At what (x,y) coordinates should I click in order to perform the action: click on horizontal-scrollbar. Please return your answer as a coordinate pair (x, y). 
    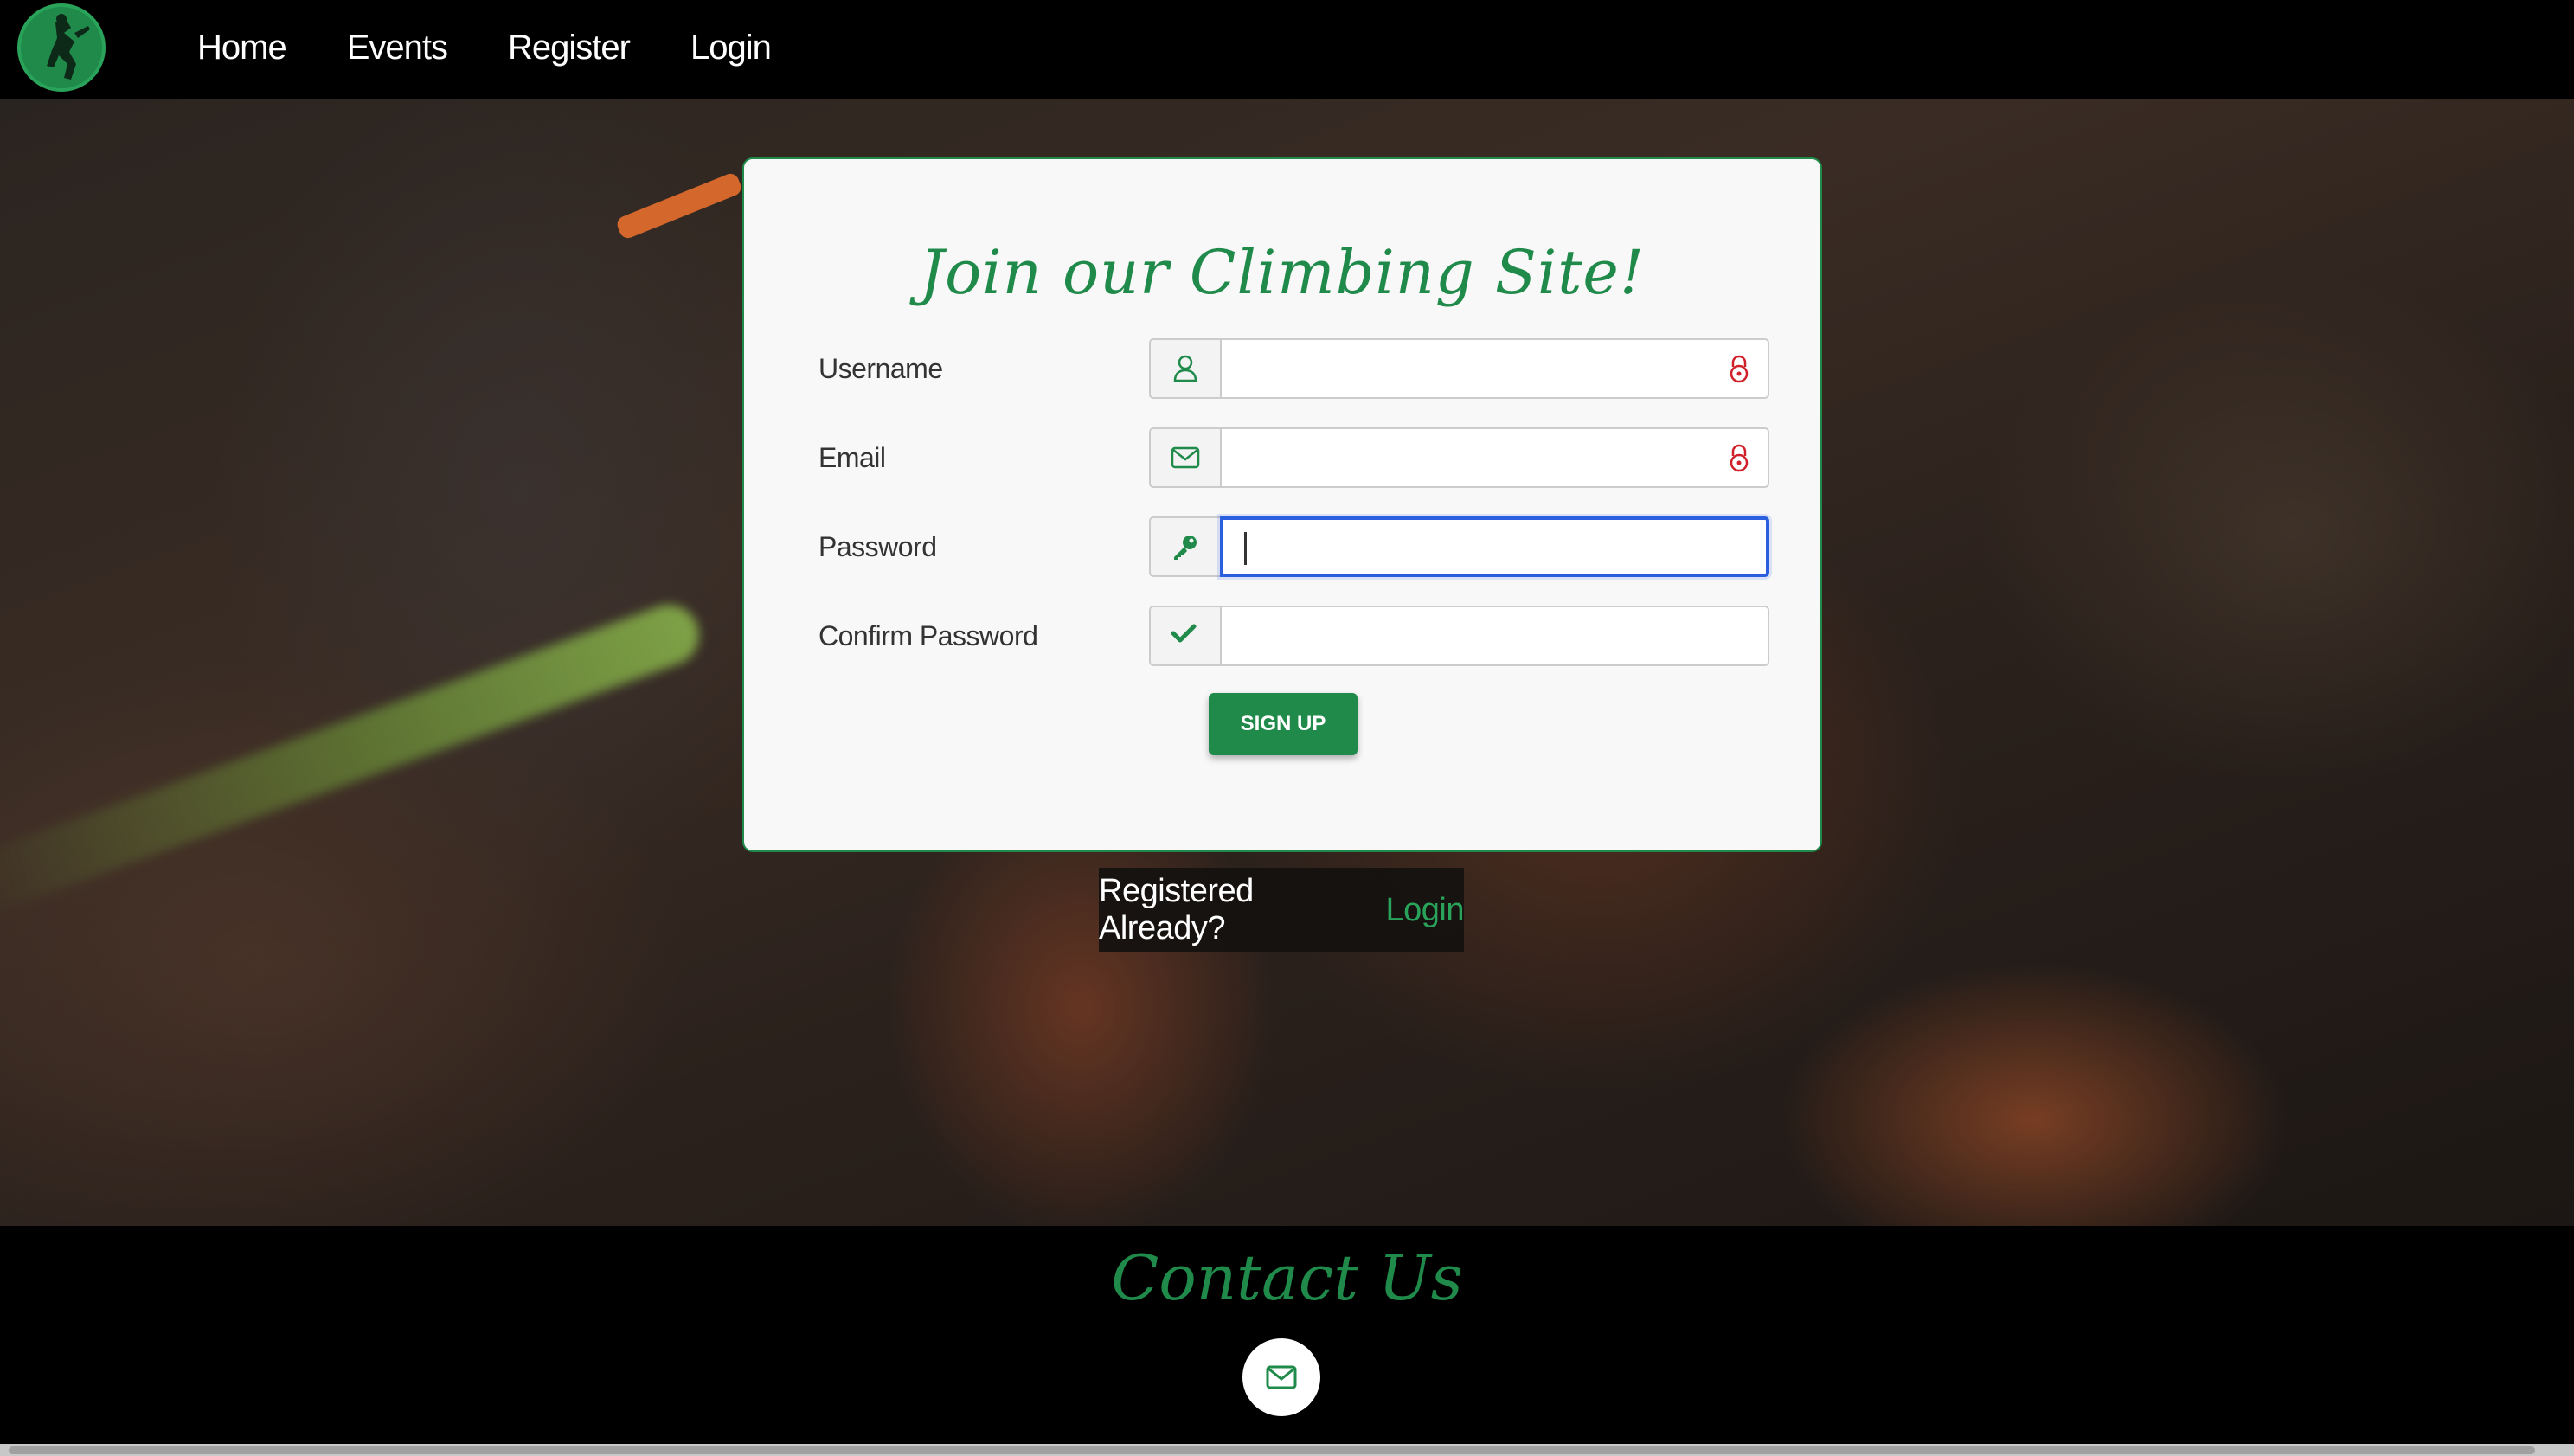
    Looking at the image, I should click on (1287, 1450).